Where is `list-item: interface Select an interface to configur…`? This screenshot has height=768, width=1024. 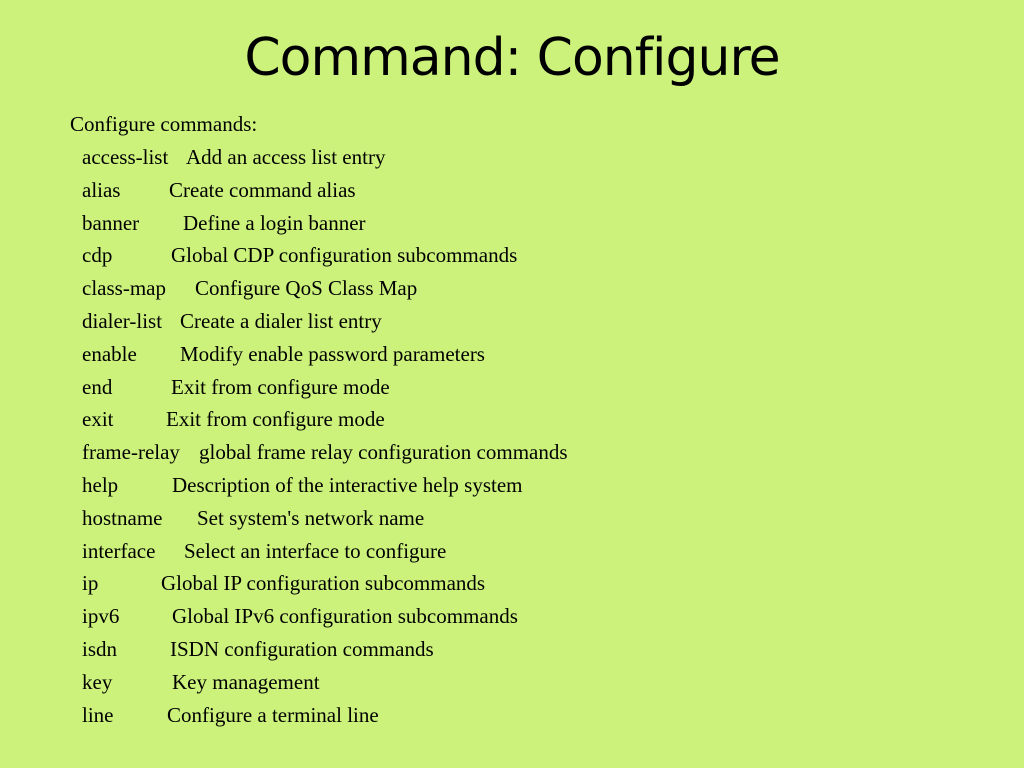
list-item: interface Select an interface to configur… is located at coordinates (258, 553).